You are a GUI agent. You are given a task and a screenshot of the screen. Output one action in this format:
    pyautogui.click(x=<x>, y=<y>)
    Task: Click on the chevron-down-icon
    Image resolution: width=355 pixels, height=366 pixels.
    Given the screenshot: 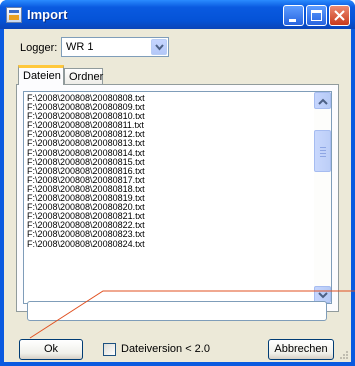 What is the action you would take?
    pyautogui.click(x=159, y=47)
    